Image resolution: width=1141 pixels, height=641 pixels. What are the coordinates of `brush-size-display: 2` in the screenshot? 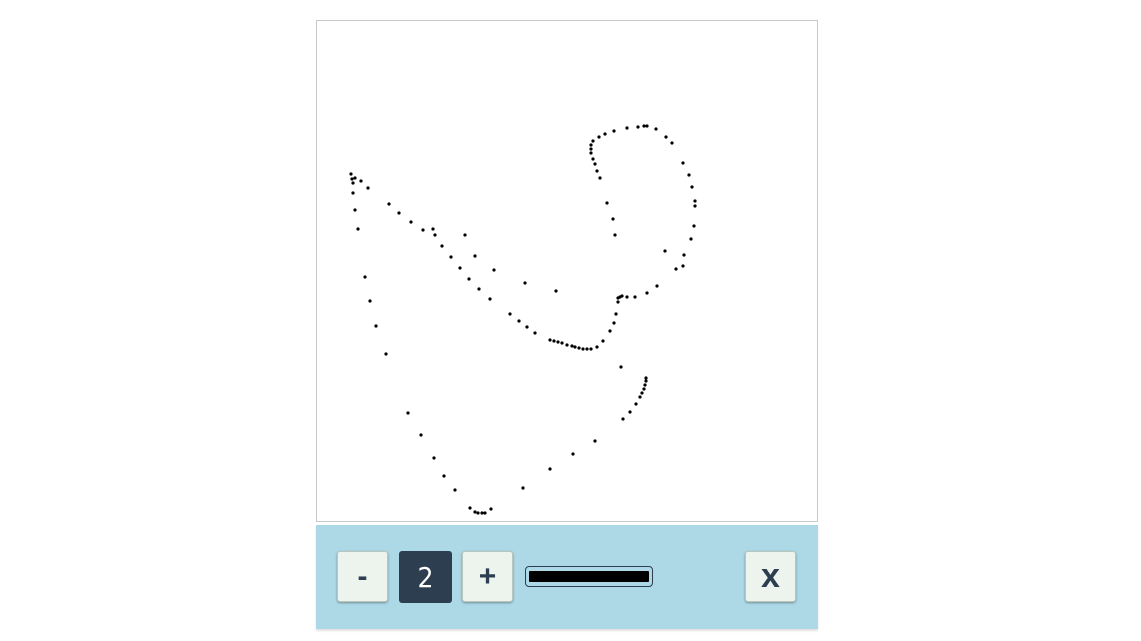 It's located at (425, 577).